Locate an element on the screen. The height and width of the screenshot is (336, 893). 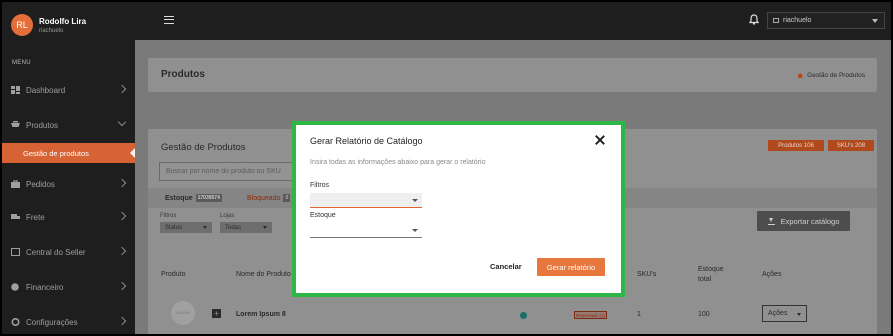
breadcrumb: Gestão de Produtos is located at coordinates (831, 75).